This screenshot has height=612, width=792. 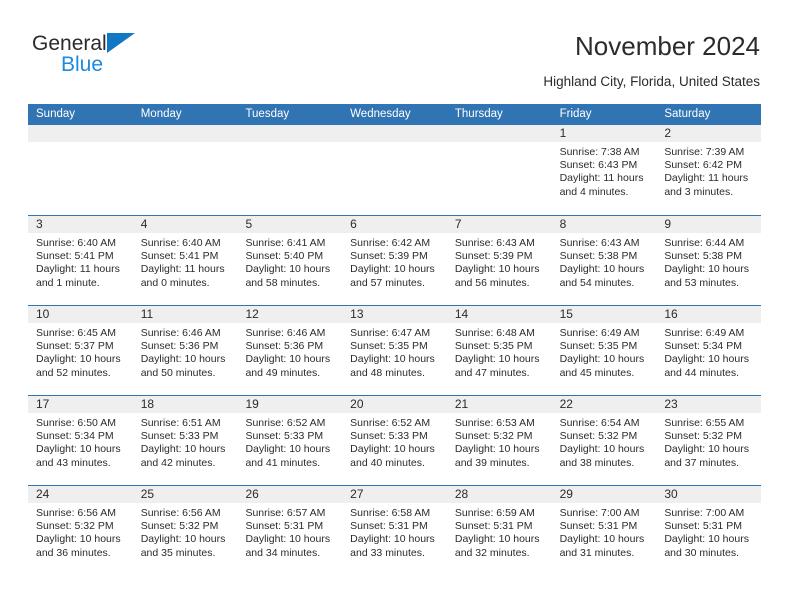 I want to click on day-number: 19, so click(x=290, y=404).